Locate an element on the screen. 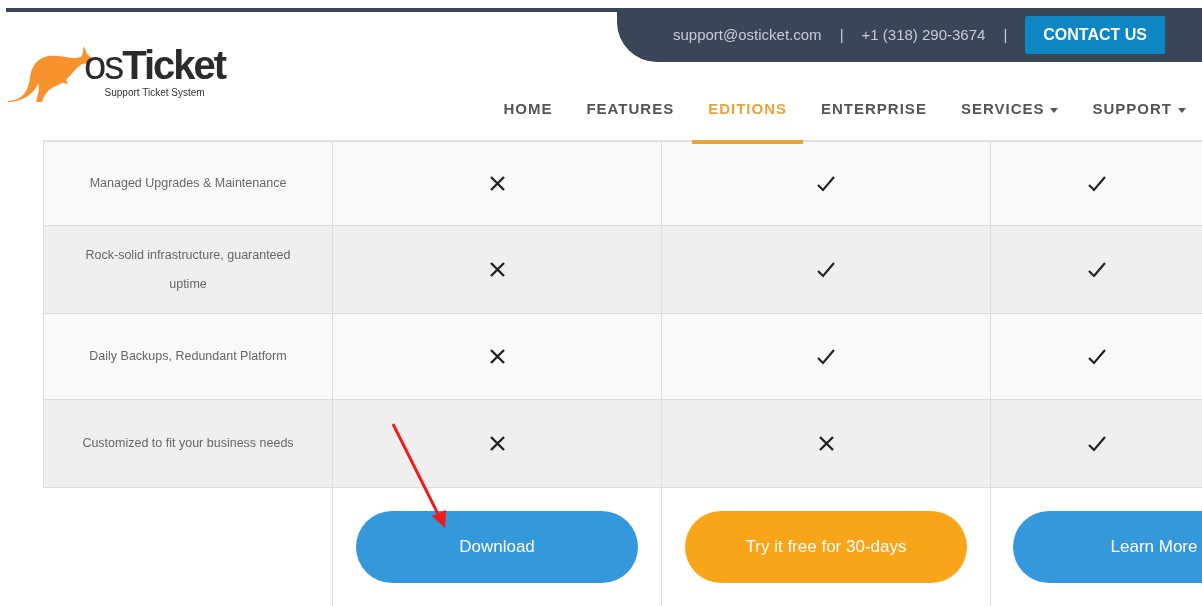 The height and width of the screenshot is (606, 1202). action-button: Download is located at coordinates (497, 547).